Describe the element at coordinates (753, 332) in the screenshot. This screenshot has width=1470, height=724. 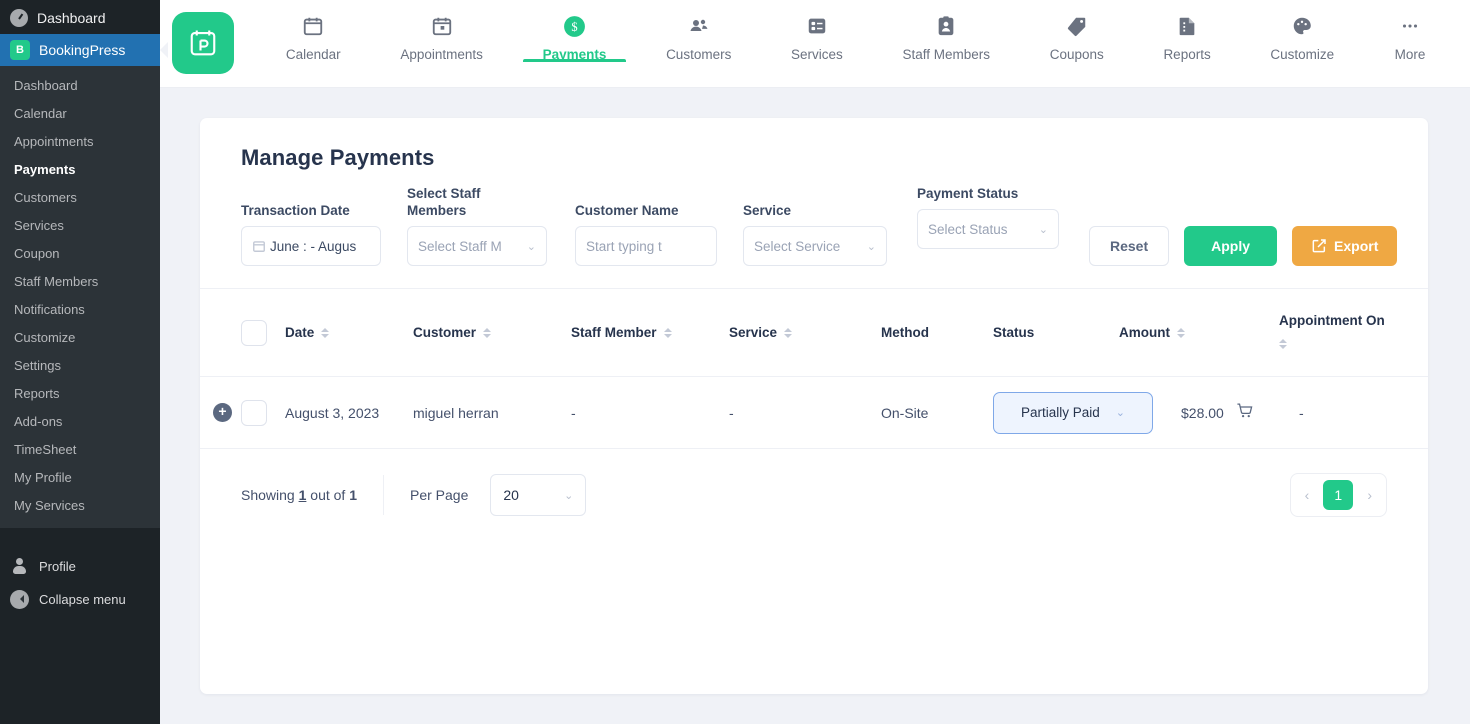
I see `column-label: Service` at that location.